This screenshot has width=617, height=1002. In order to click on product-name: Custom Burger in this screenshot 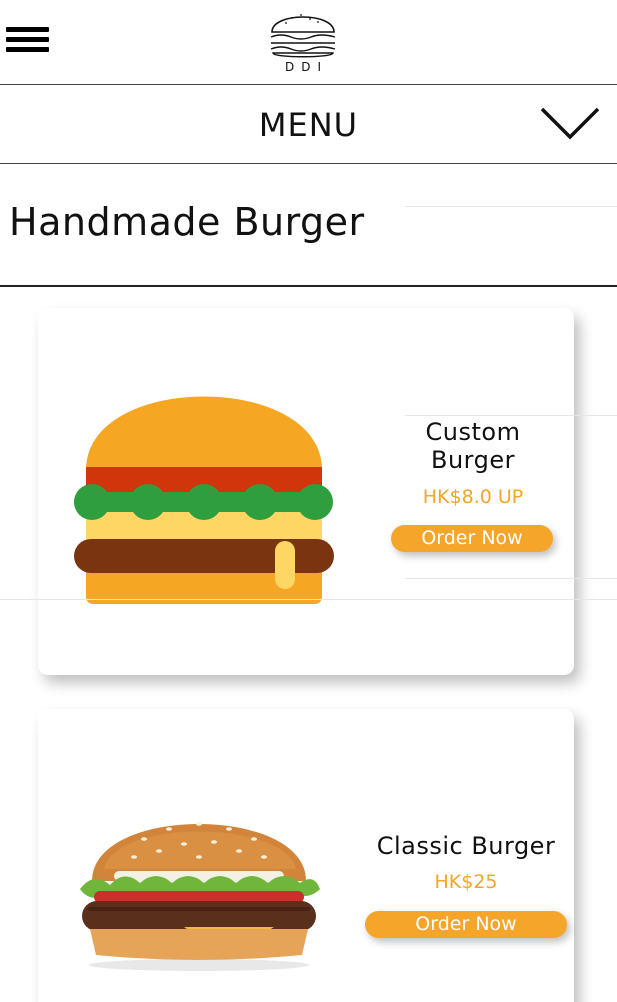, I will do `click(473, 446)`.